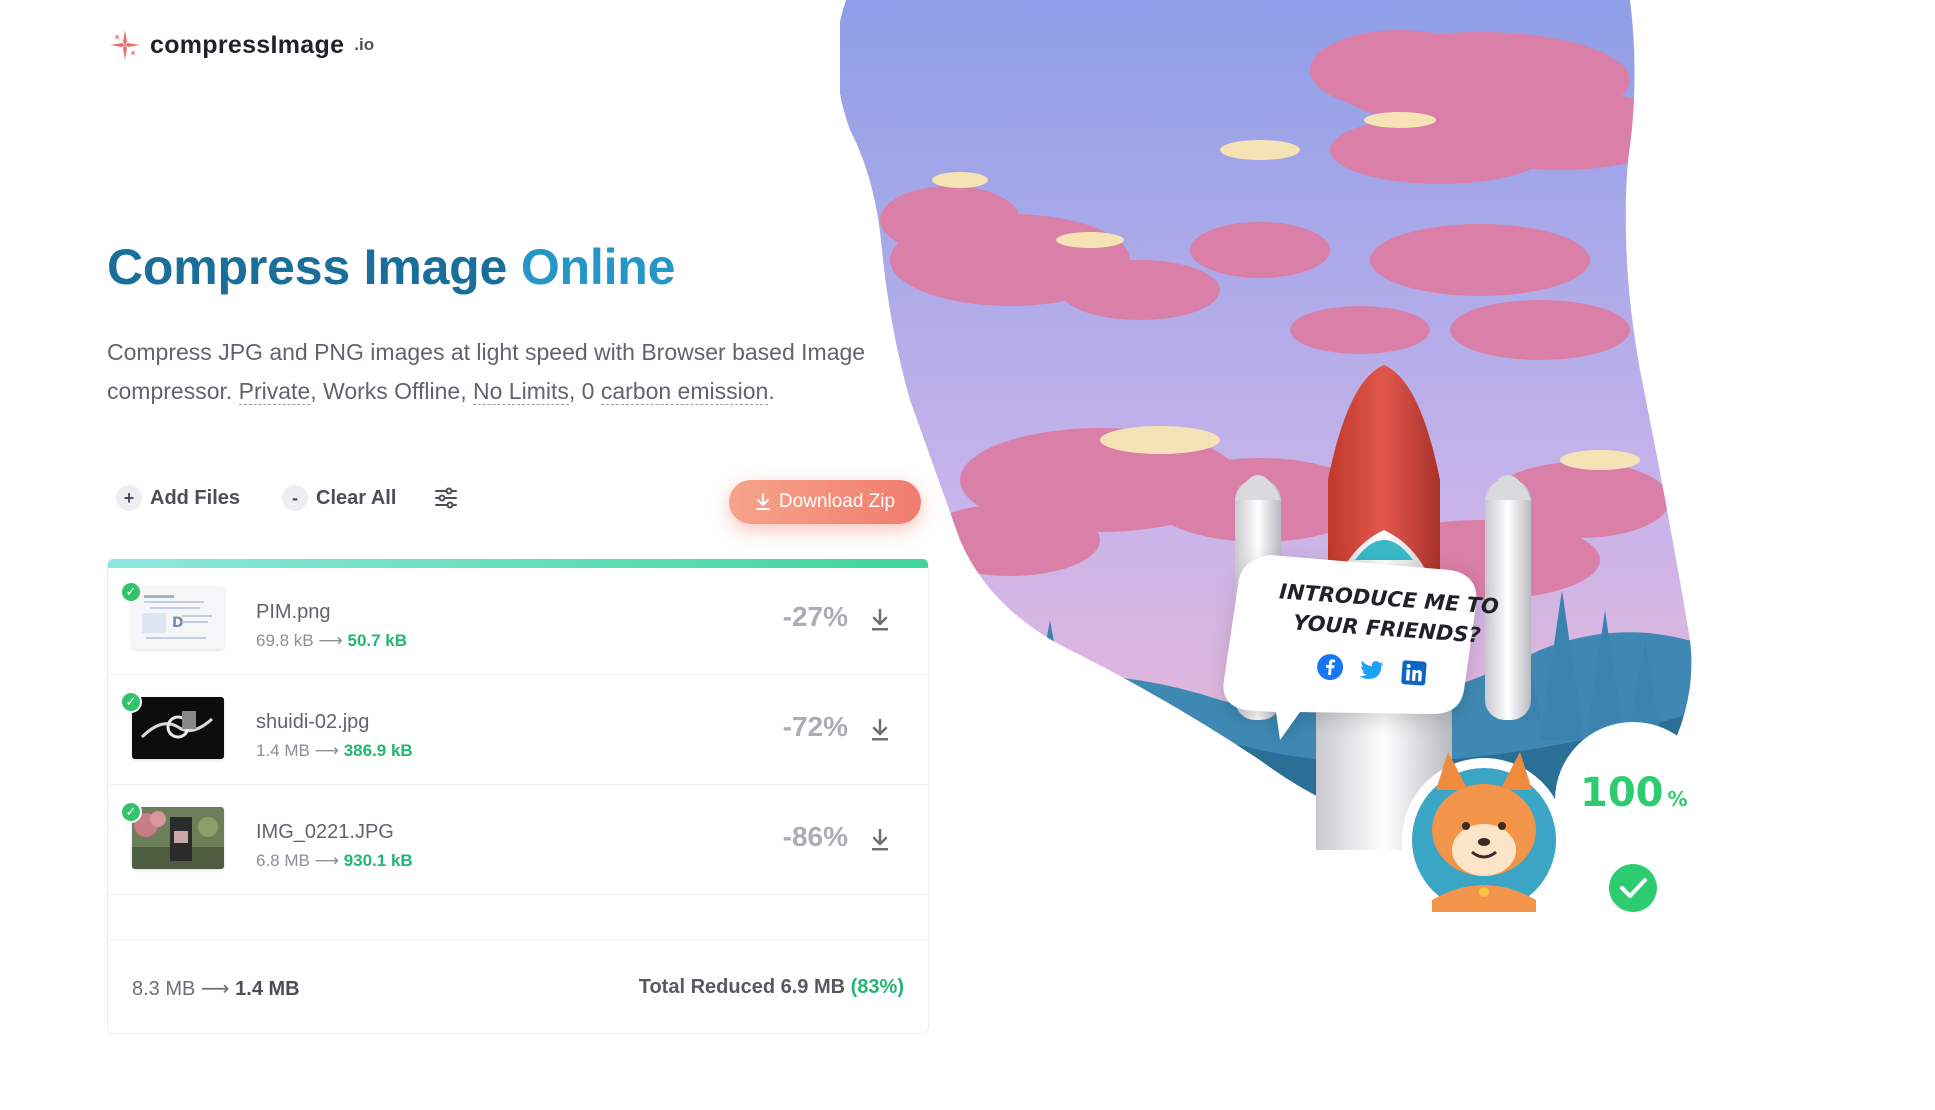 This screenshot has width=1935, height=1110. Describe the element at coordinates (762, 501) in the screenshot. I see `download-icon` at that location.